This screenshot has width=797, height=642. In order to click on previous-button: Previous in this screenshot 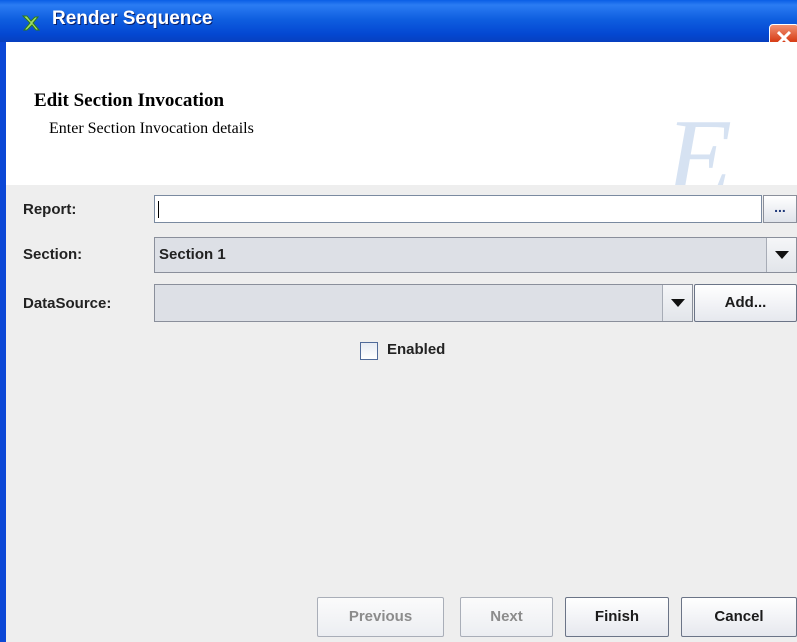, I will do `click(380, 617)`.